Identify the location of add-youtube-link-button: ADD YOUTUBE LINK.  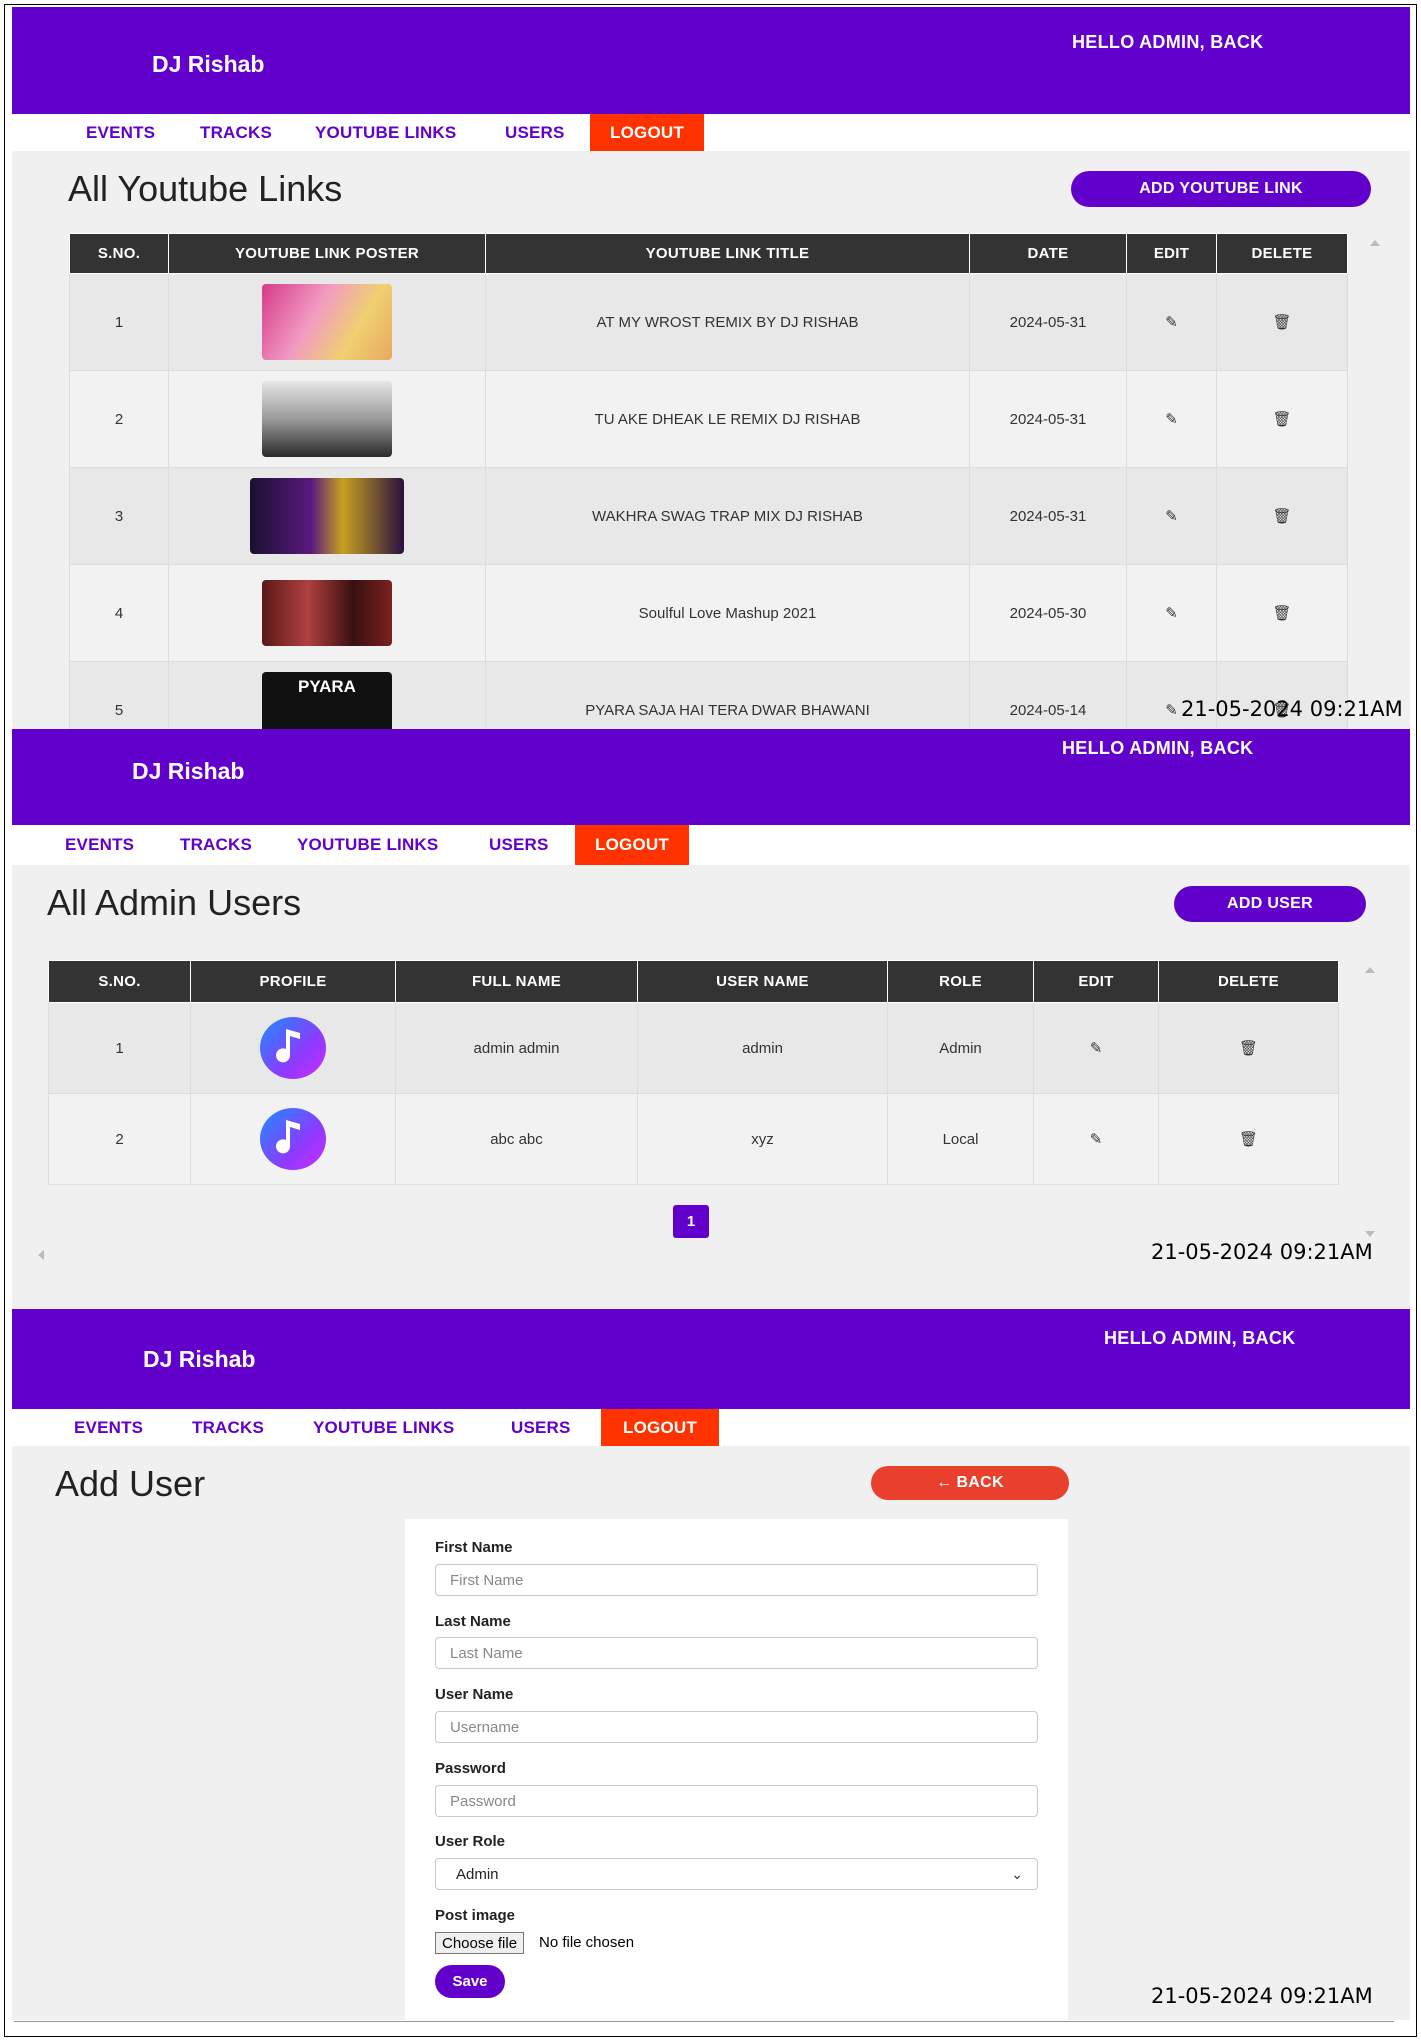
(1221, 189).